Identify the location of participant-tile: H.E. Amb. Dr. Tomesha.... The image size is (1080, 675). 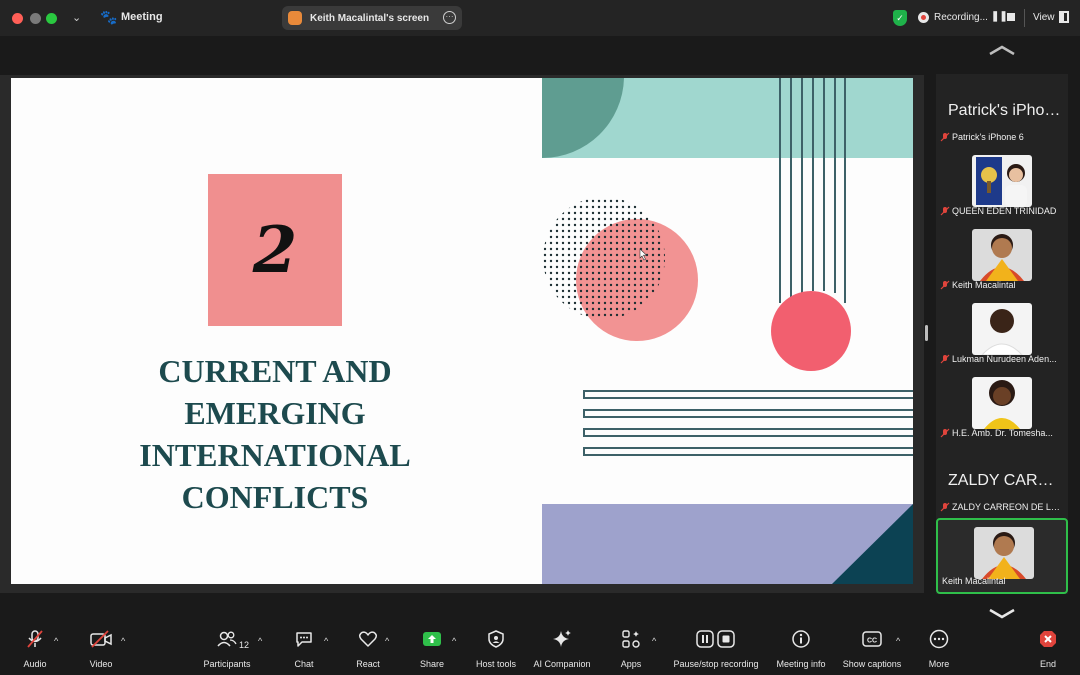
(1002, 407).